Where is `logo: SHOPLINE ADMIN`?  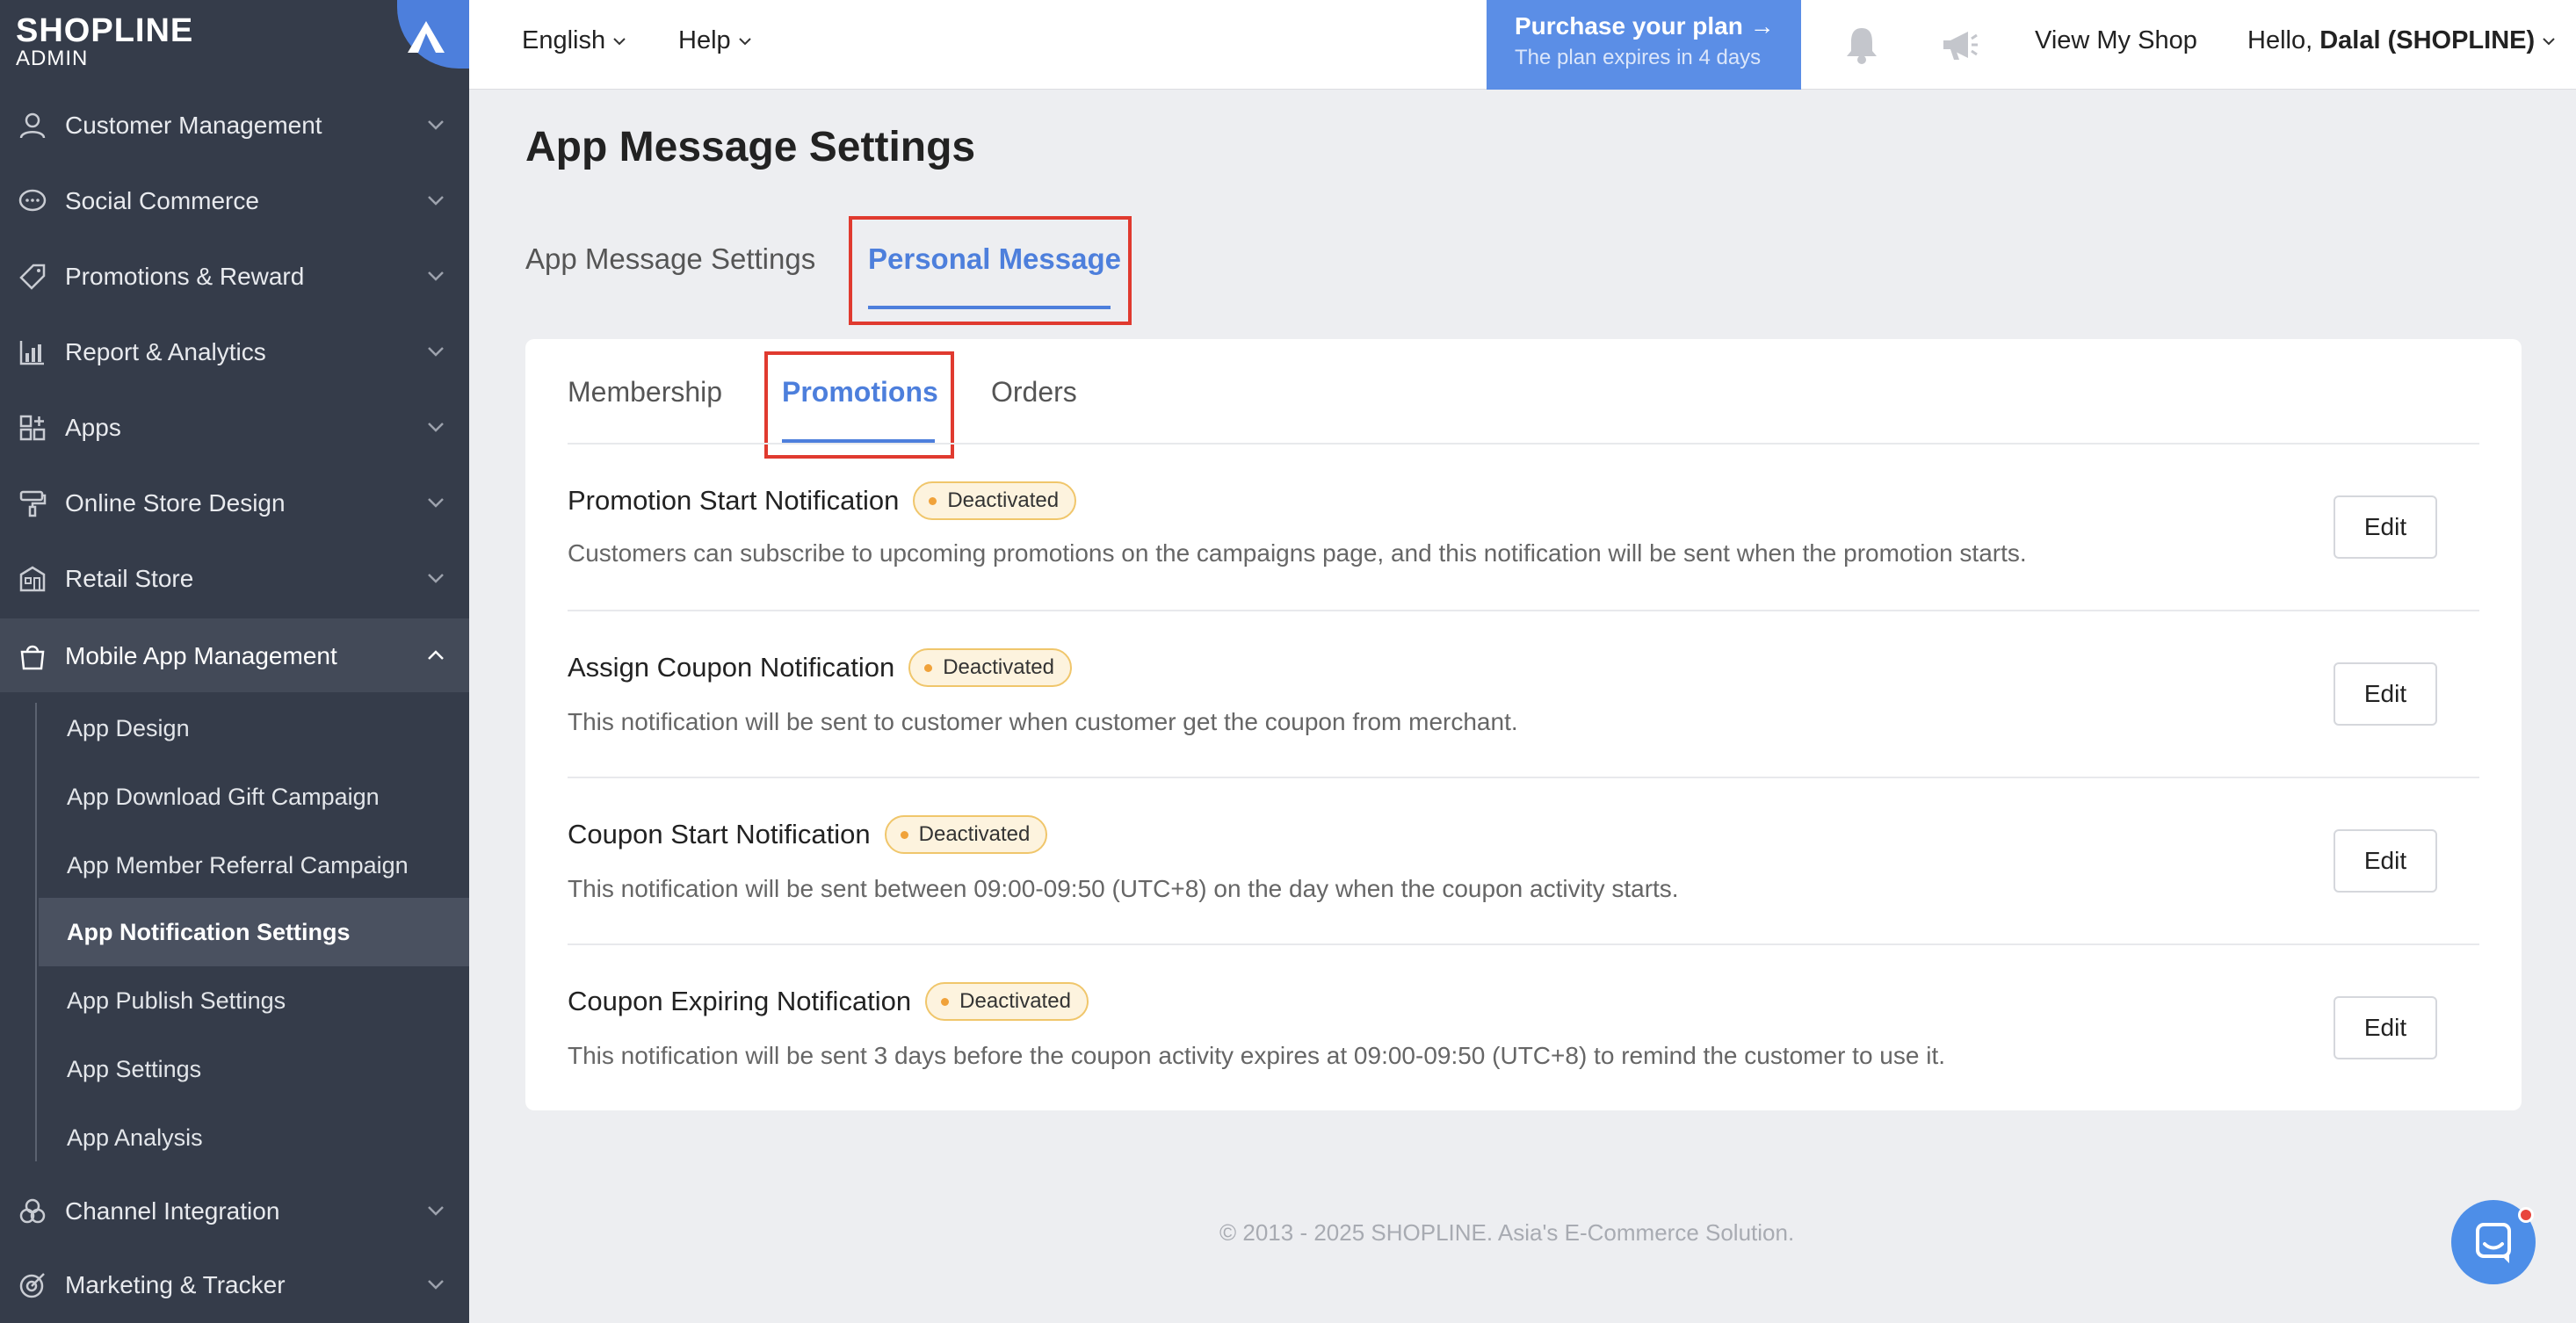 logo: SHOPLINE ADMIN is located at coordinates (104, 42).